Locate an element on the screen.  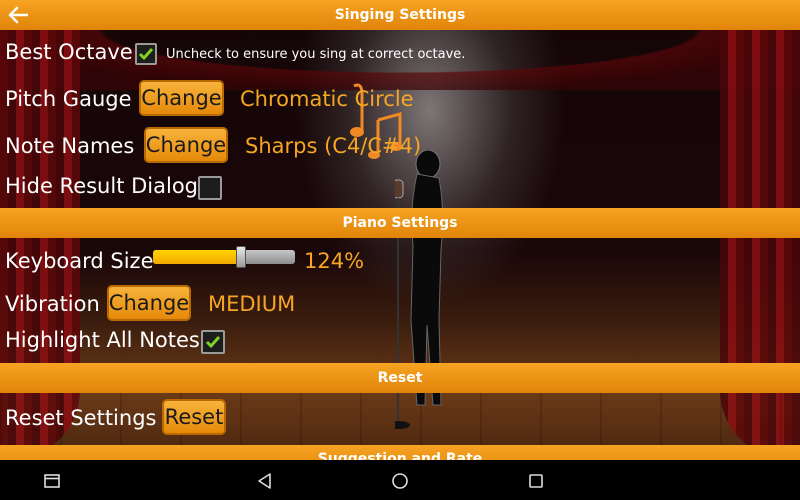
system-navigation-bar is located at coordinates (400, 480).